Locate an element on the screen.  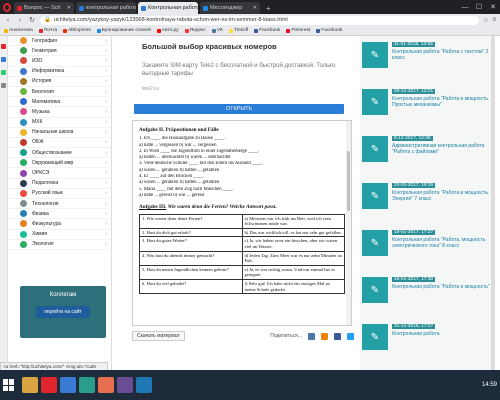
bookmark-star-icon: ☆ is located at coordinates (485, 20).